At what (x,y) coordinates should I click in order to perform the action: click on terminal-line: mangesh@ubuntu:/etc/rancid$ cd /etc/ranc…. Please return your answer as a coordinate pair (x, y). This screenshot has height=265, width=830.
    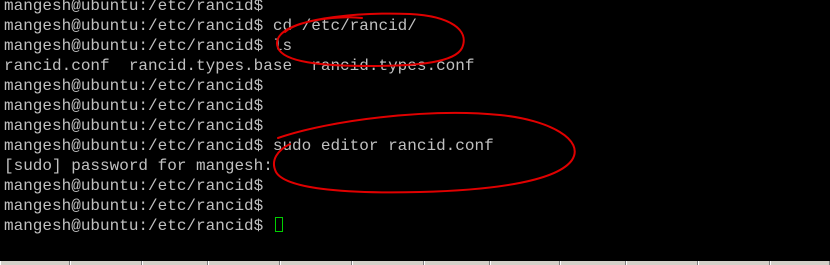
    Looking at the image, I should click on (249, 26).